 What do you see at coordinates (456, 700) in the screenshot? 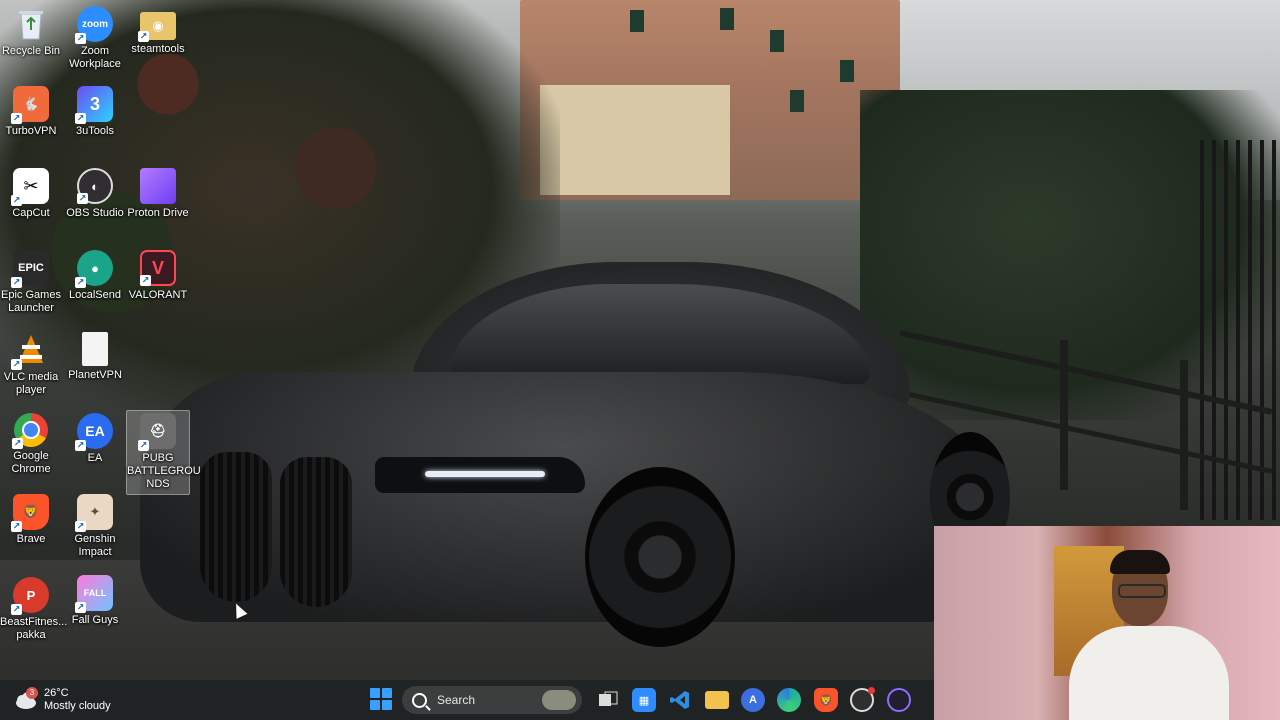
I see `search-label: Search` at bounding box center [456, 700].